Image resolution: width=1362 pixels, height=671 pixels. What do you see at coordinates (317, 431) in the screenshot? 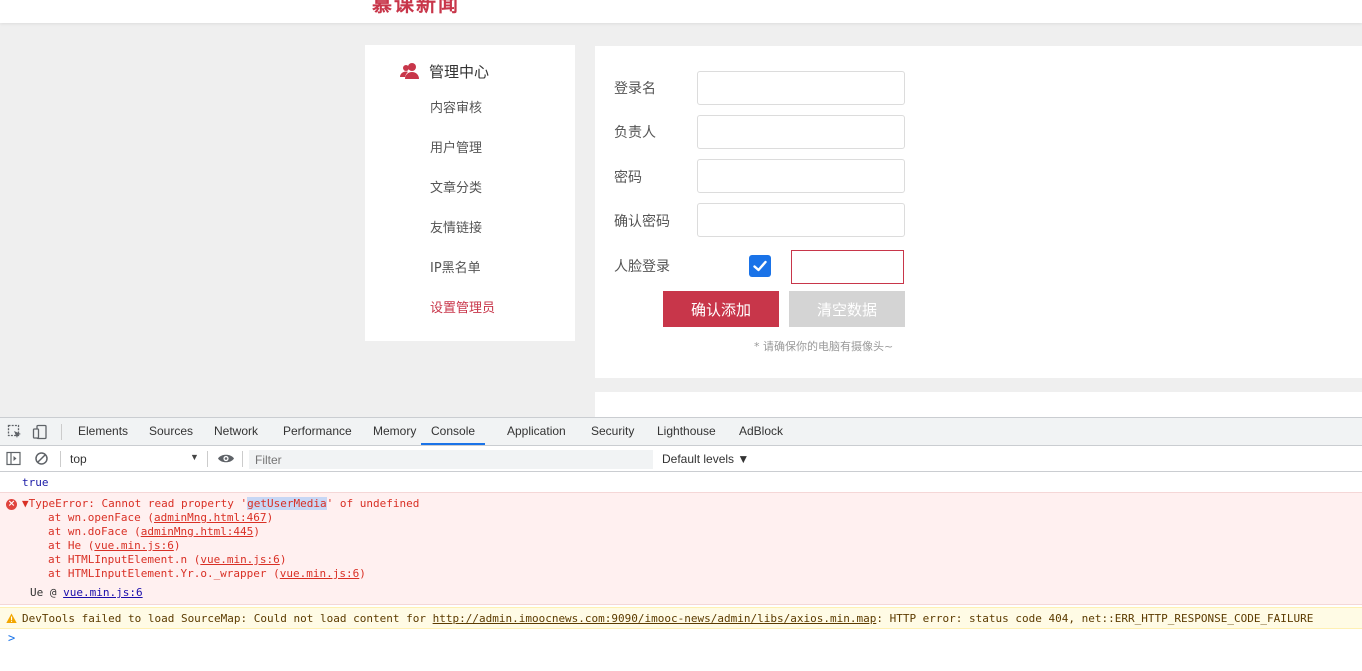
I see `tab-performance: Performance` at bounding box center [317, 431].